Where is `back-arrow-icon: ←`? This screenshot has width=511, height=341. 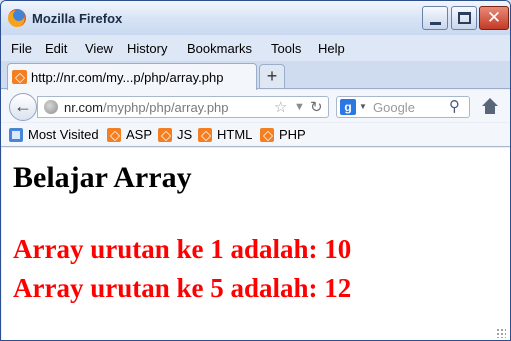 back-arrow-icon: ← is located at coordinates (23, 106).